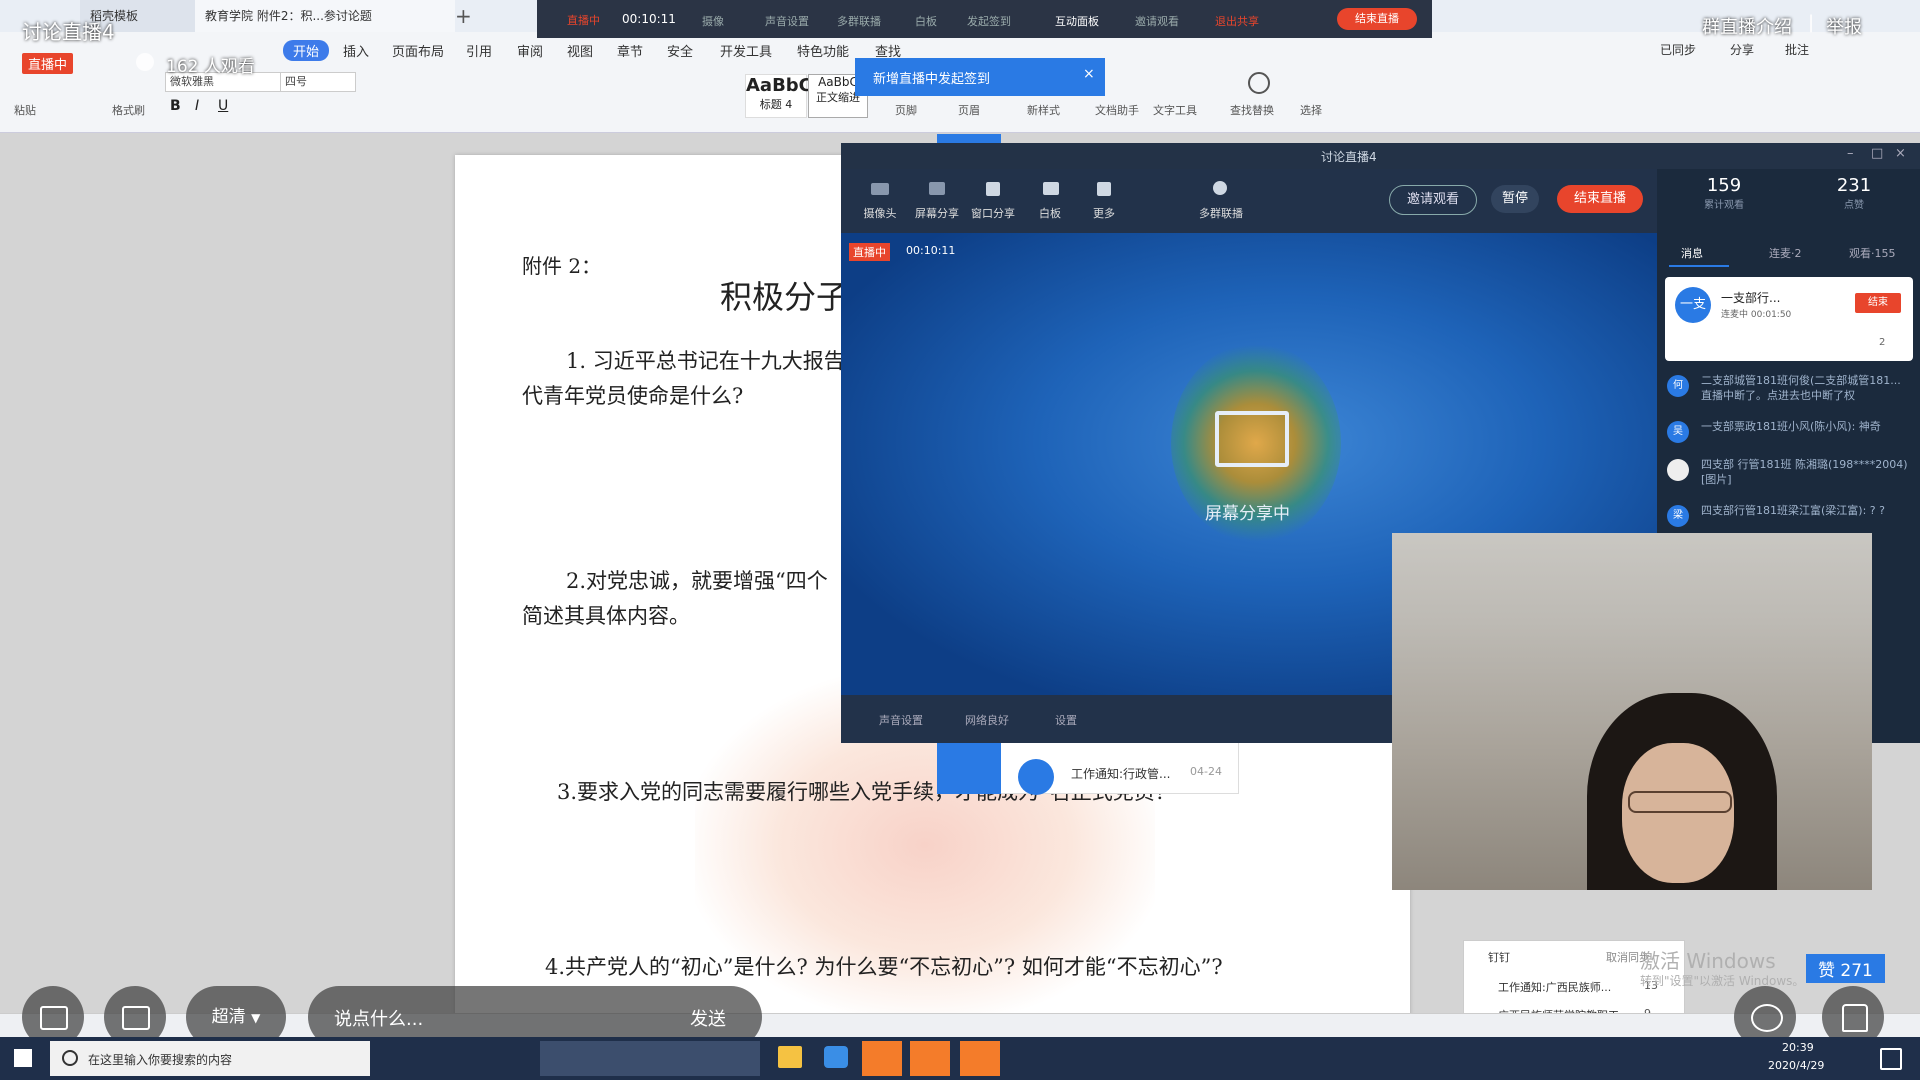  I want to click on more-button: 更多, so click(1104, 213).